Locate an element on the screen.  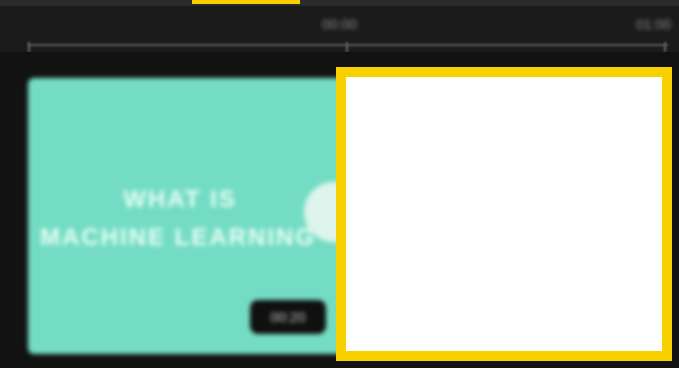
active-tab-indicator is located at coordinates (246, 2).